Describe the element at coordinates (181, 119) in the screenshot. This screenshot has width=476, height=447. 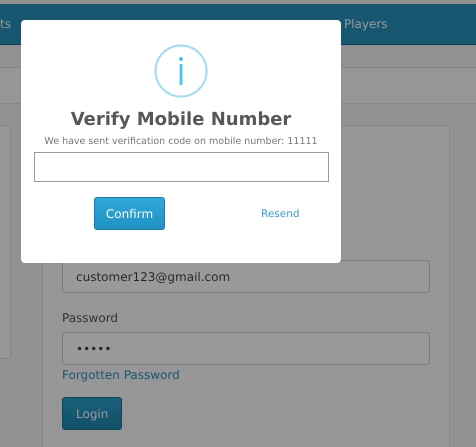
I see `dialog-title: Verify Mobile Number` at that location.